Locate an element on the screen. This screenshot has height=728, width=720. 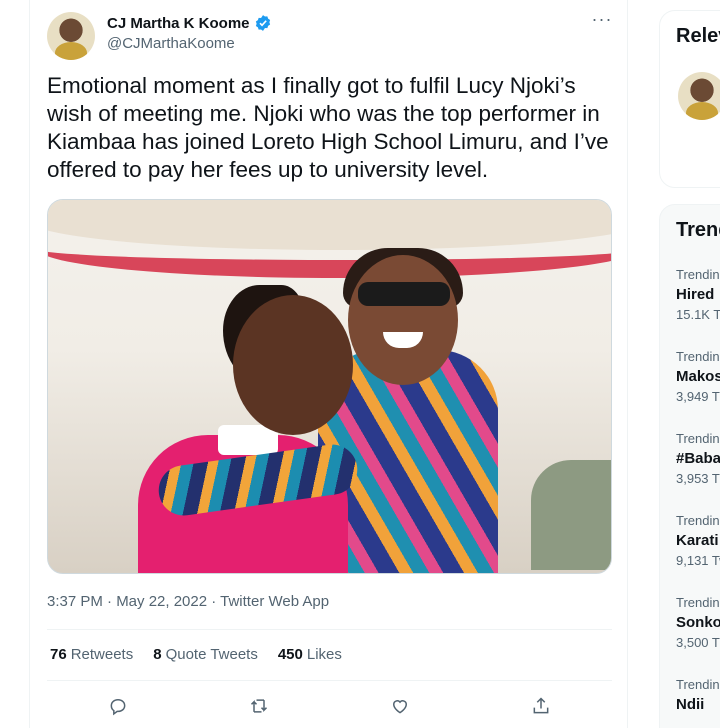
name-row: CJ Martha K Koome is located at coordinates (189, 23).